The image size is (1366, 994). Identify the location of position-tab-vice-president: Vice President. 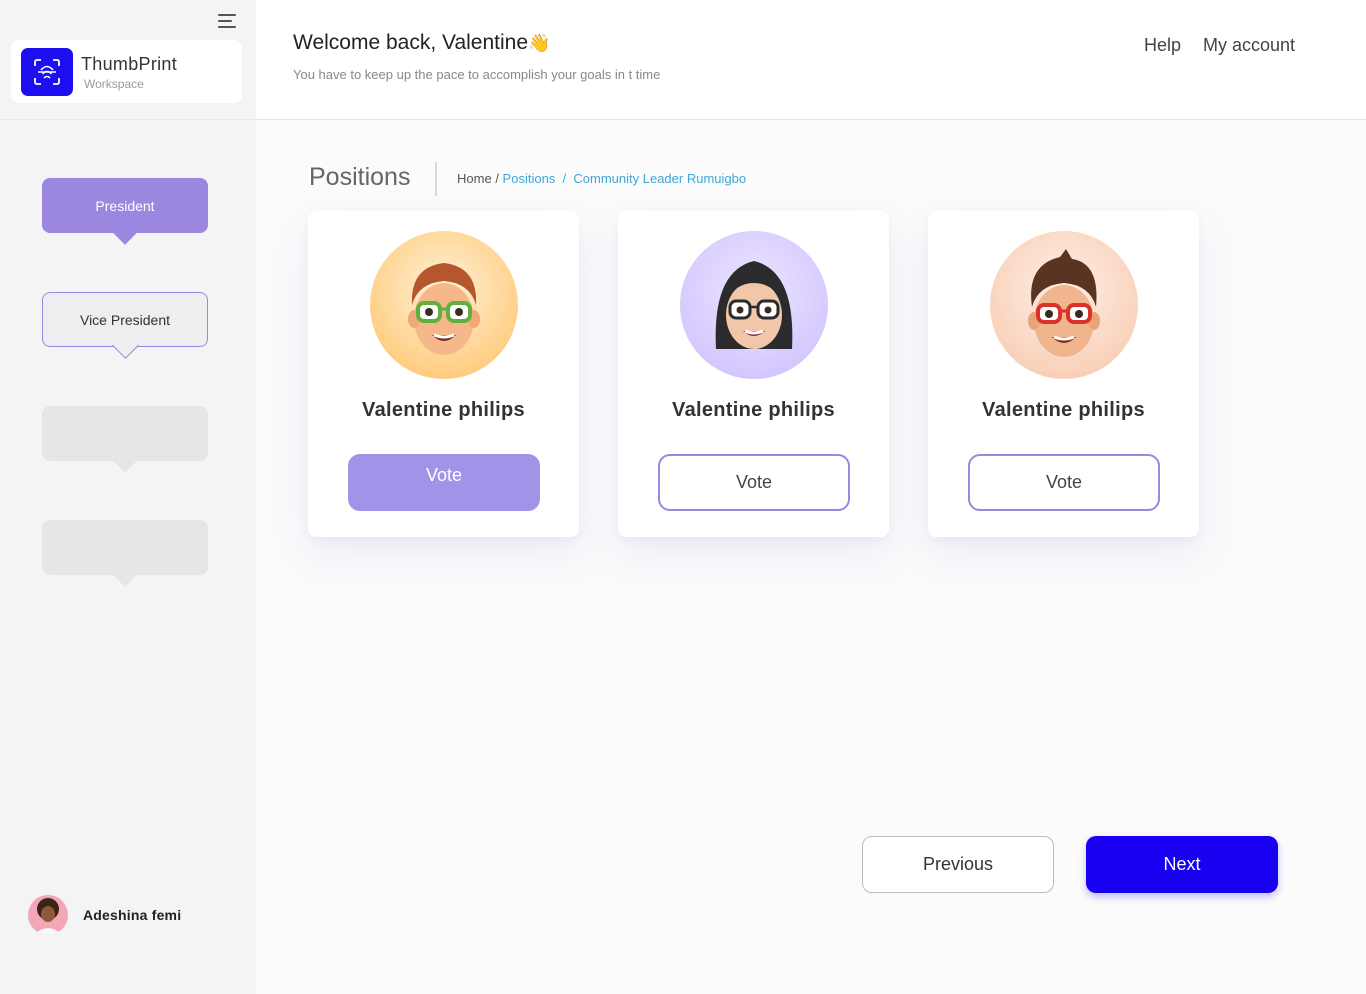
(125, 325).